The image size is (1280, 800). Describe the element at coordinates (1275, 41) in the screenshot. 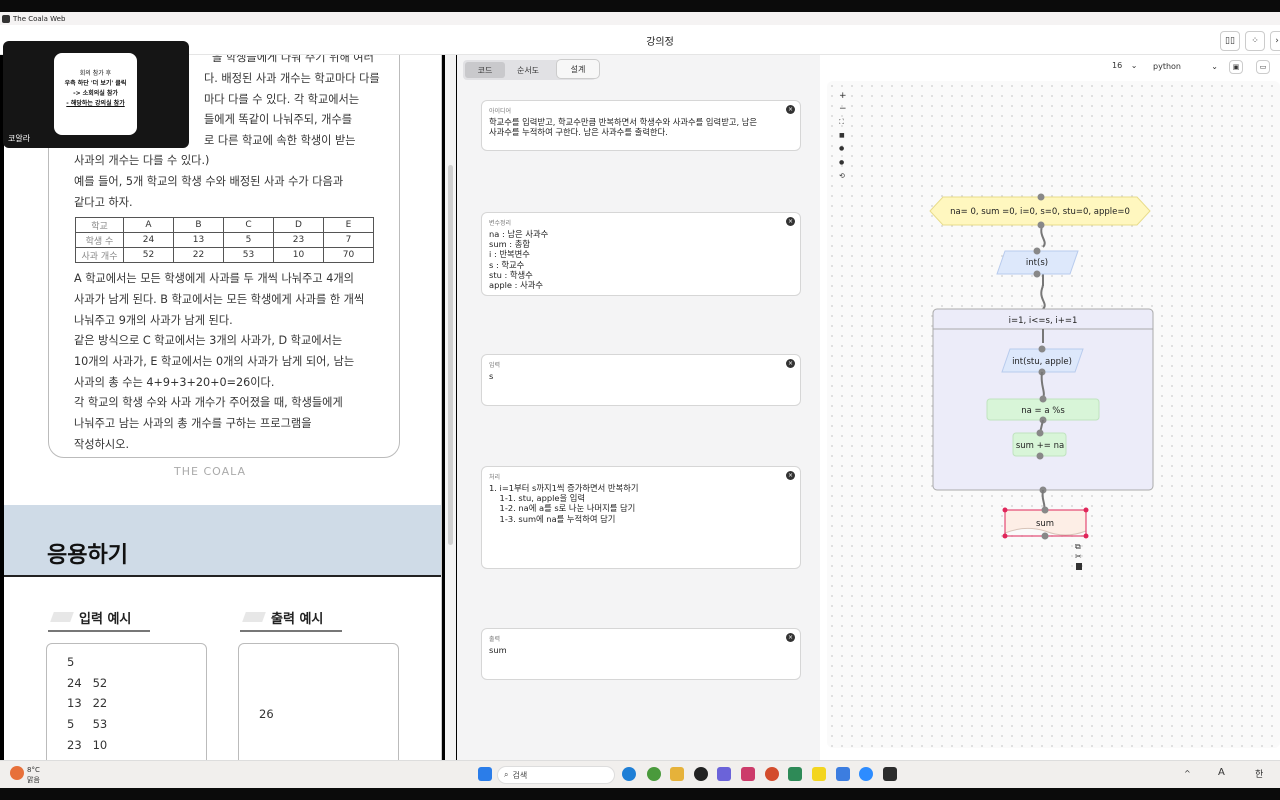

I see `more-icon: ›` at that location.